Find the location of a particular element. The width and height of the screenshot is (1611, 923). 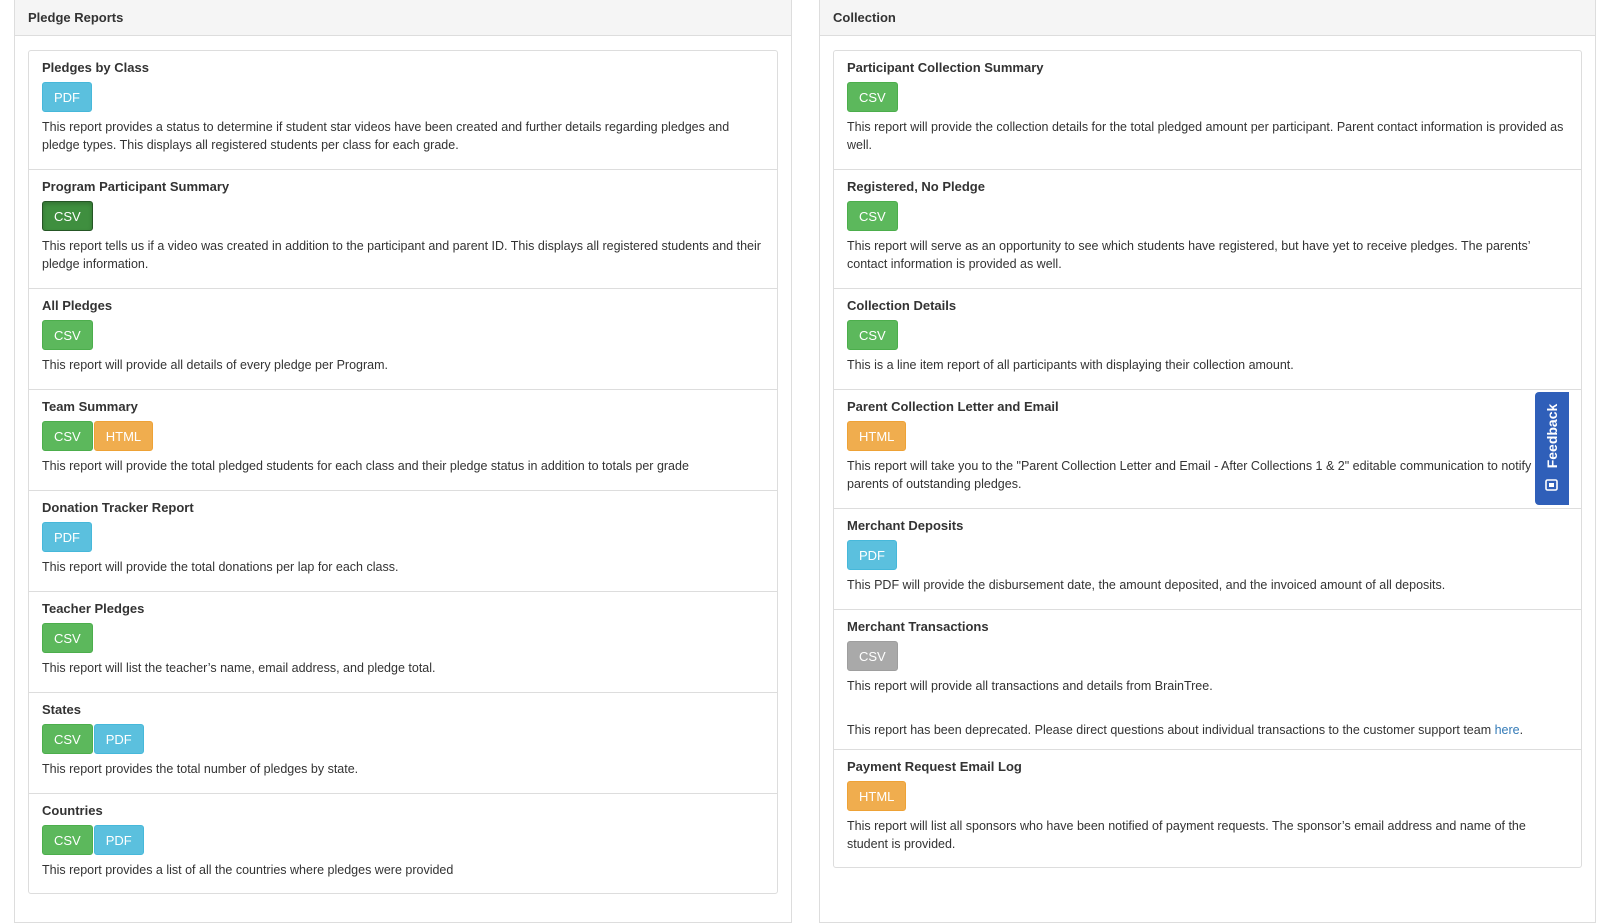

report-donation-tracker-report-buttons: PDF is located at coordinates (403, 537).